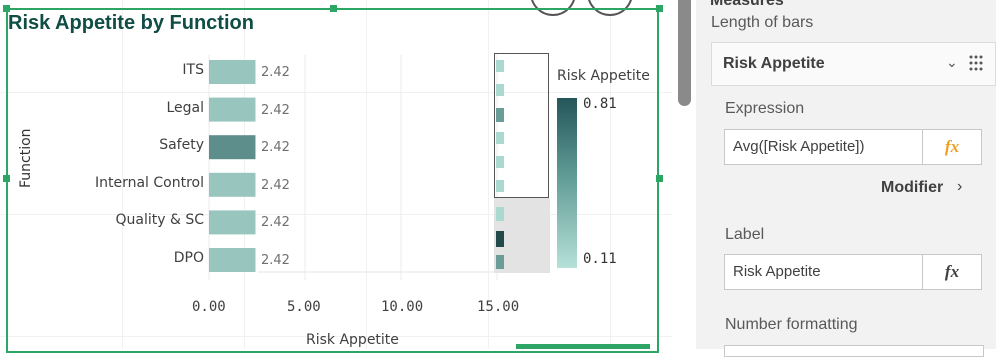 Image resolution: width=996 pixels, height=357 pixels. What do you see at coordinates (745, 234) in the screenshot?
I see `label-field-label: Label` at bounding box center [745, 234].